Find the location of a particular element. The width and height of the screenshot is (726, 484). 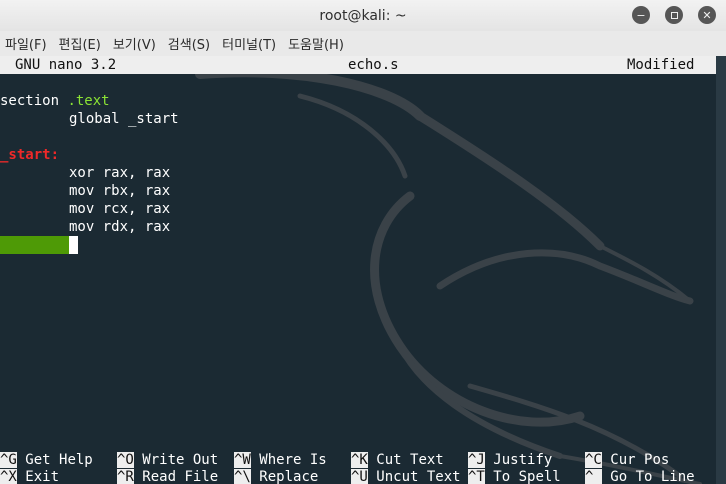

code-line-1: section .text is located at coordinates (55, 101).